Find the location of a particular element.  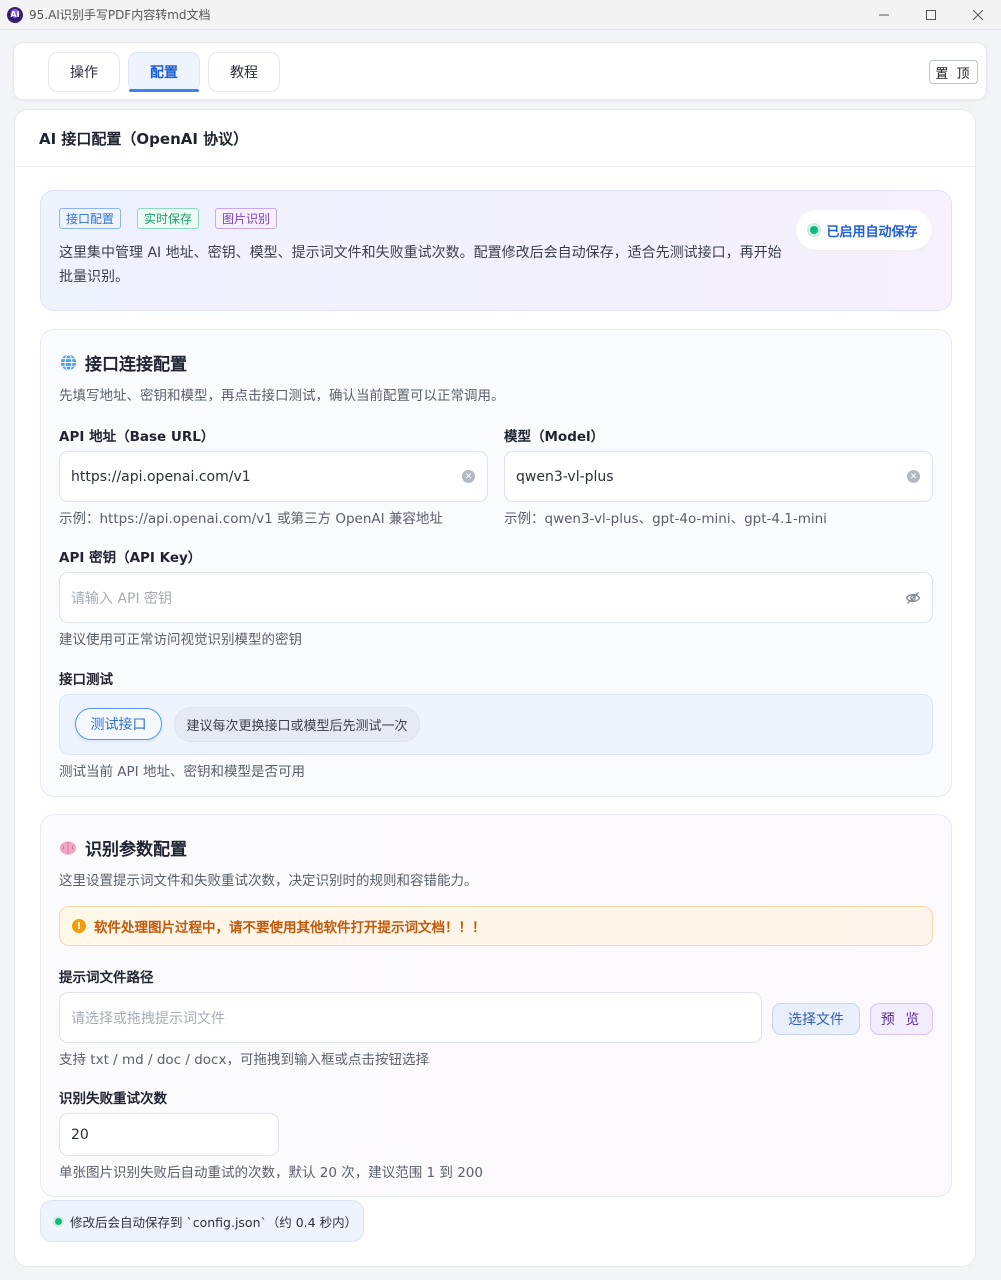

recognition-section-title: 识别参数配置 is located at coordinates (123, 847).